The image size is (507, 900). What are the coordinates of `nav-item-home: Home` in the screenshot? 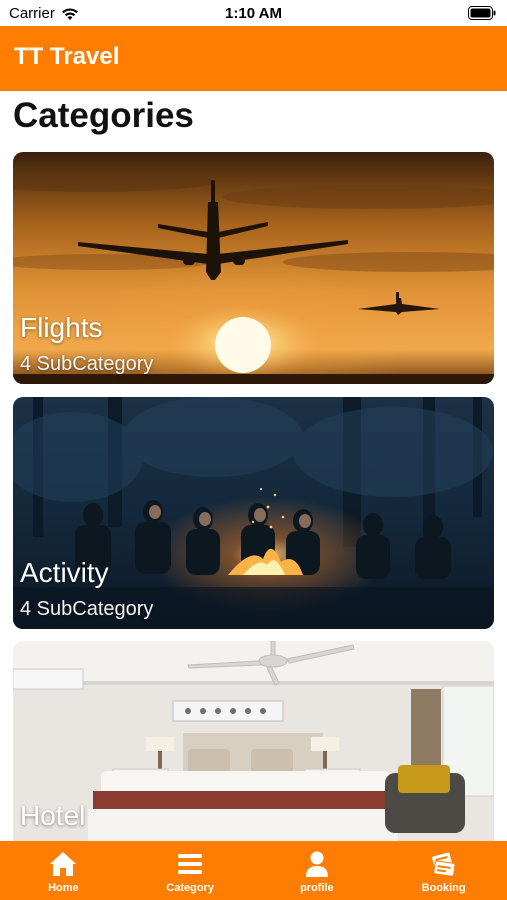 It's located at (63, 870).